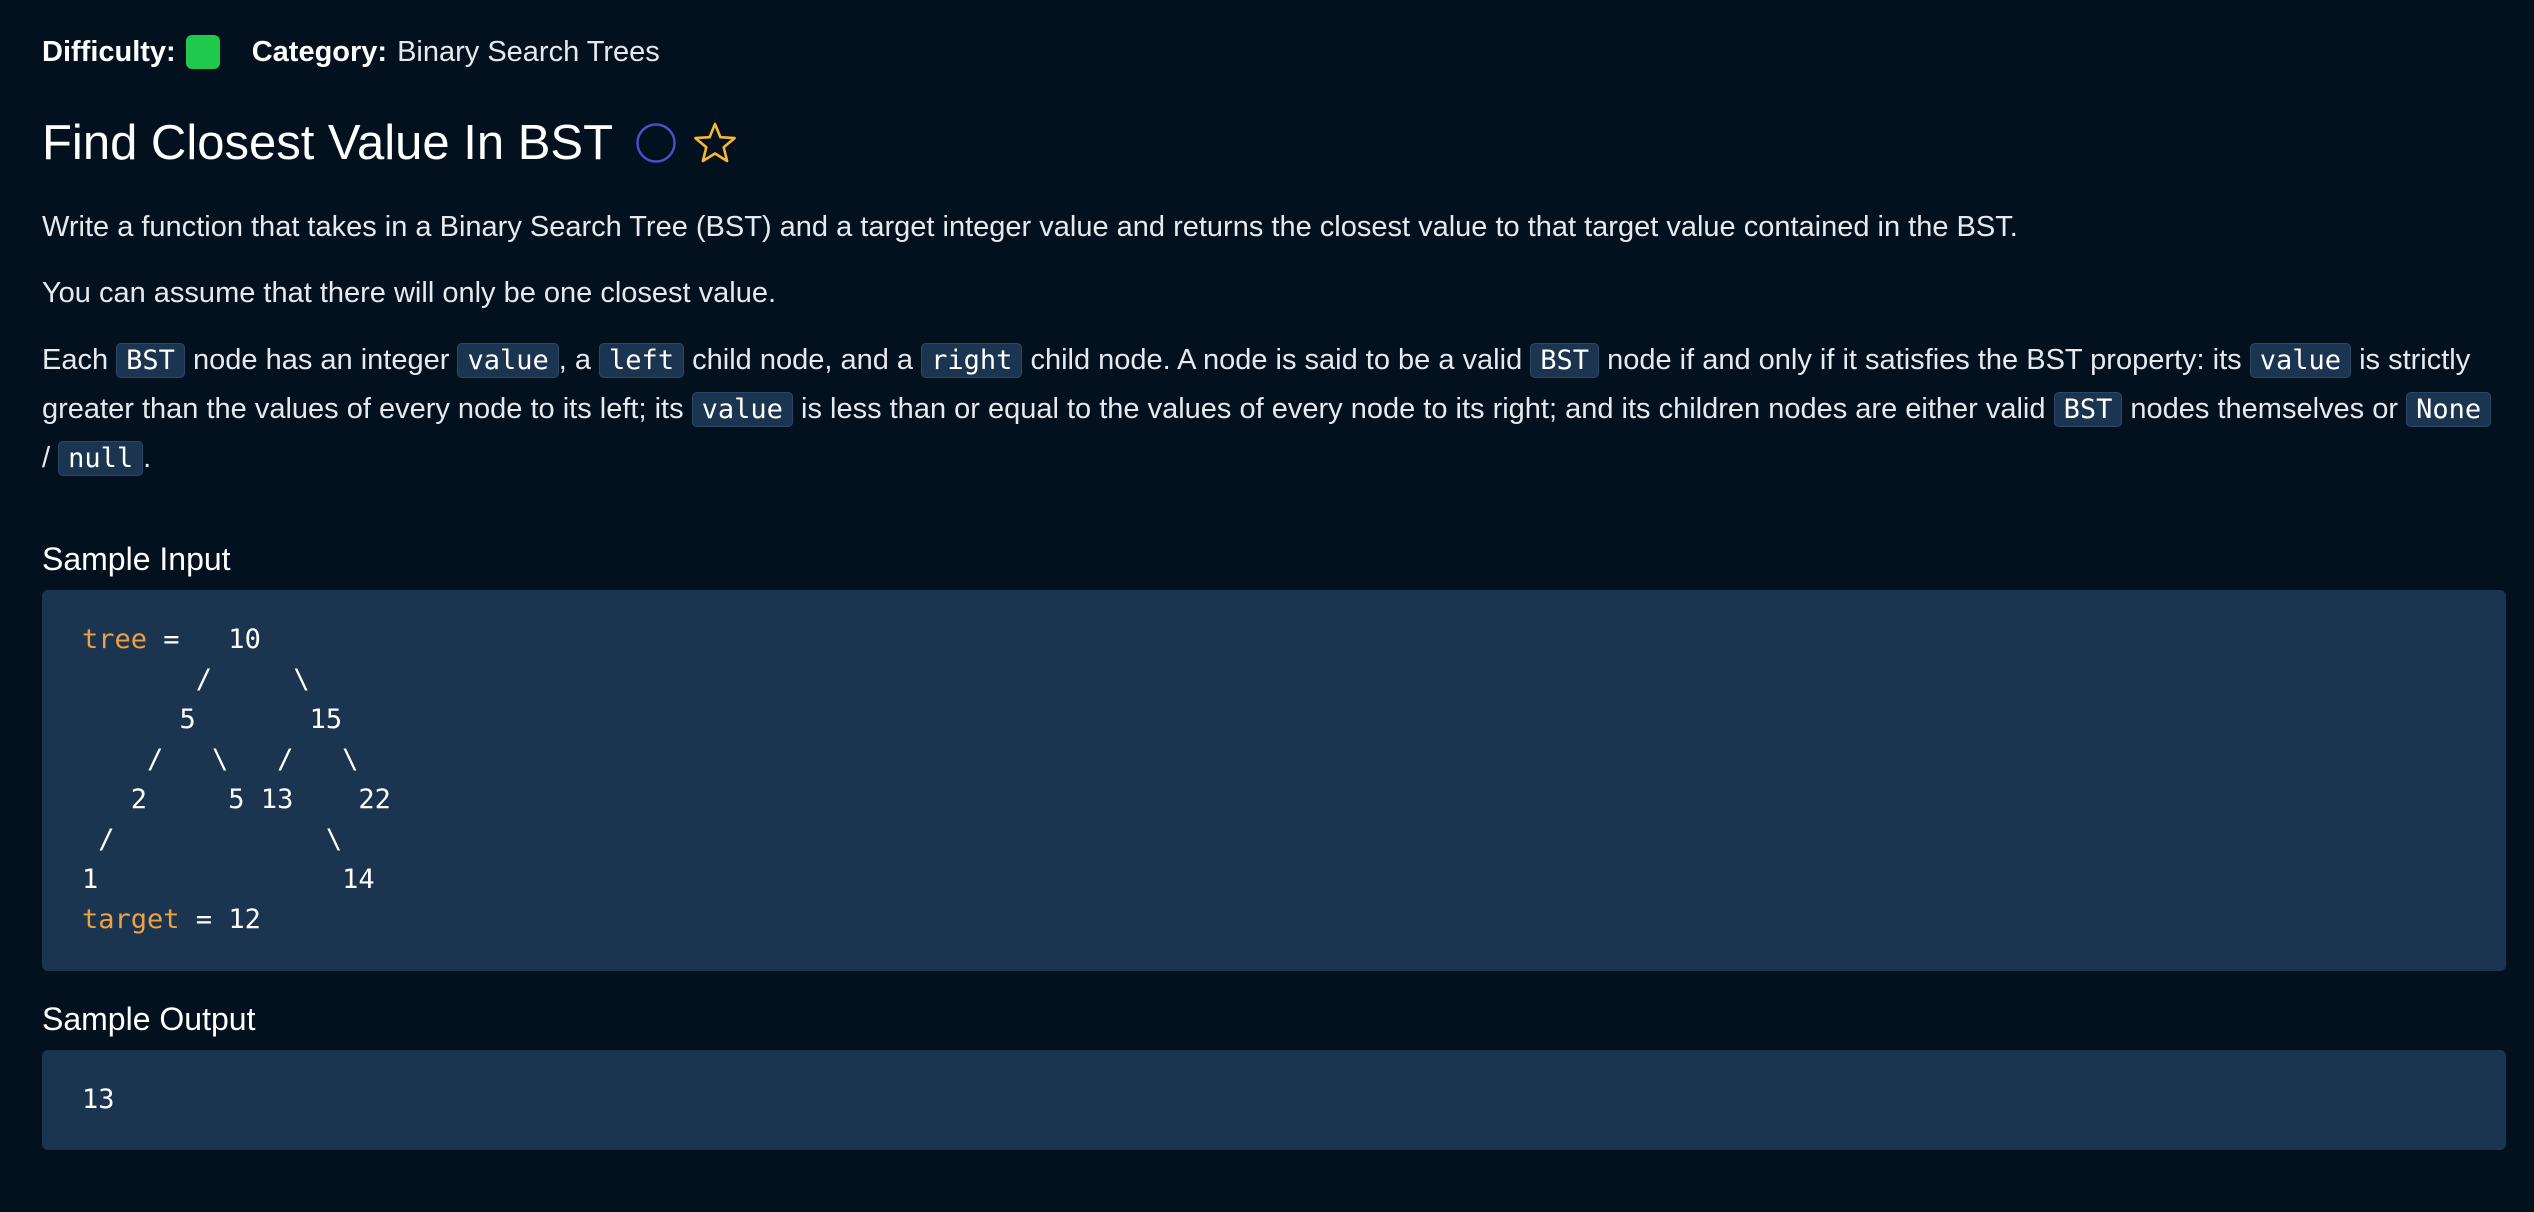 This screenshot has width=2534, height=1212. What do you see at coordinates (642, 360) in the screenshot?
I see `inline-code: left` at bounding box center [642, 360].